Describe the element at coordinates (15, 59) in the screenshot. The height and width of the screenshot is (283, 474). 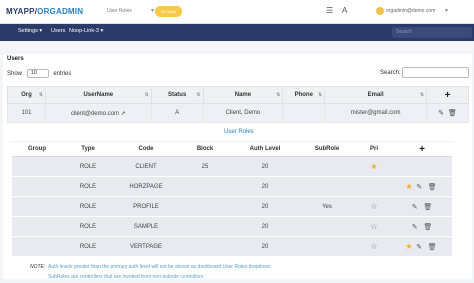
I see `section-title: Users` at that location.